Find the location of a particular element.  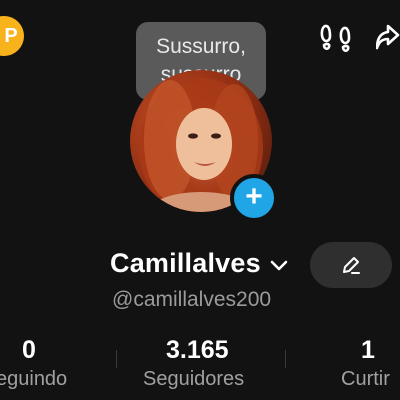

add-story-button: + is located at coordinates (254, 198).